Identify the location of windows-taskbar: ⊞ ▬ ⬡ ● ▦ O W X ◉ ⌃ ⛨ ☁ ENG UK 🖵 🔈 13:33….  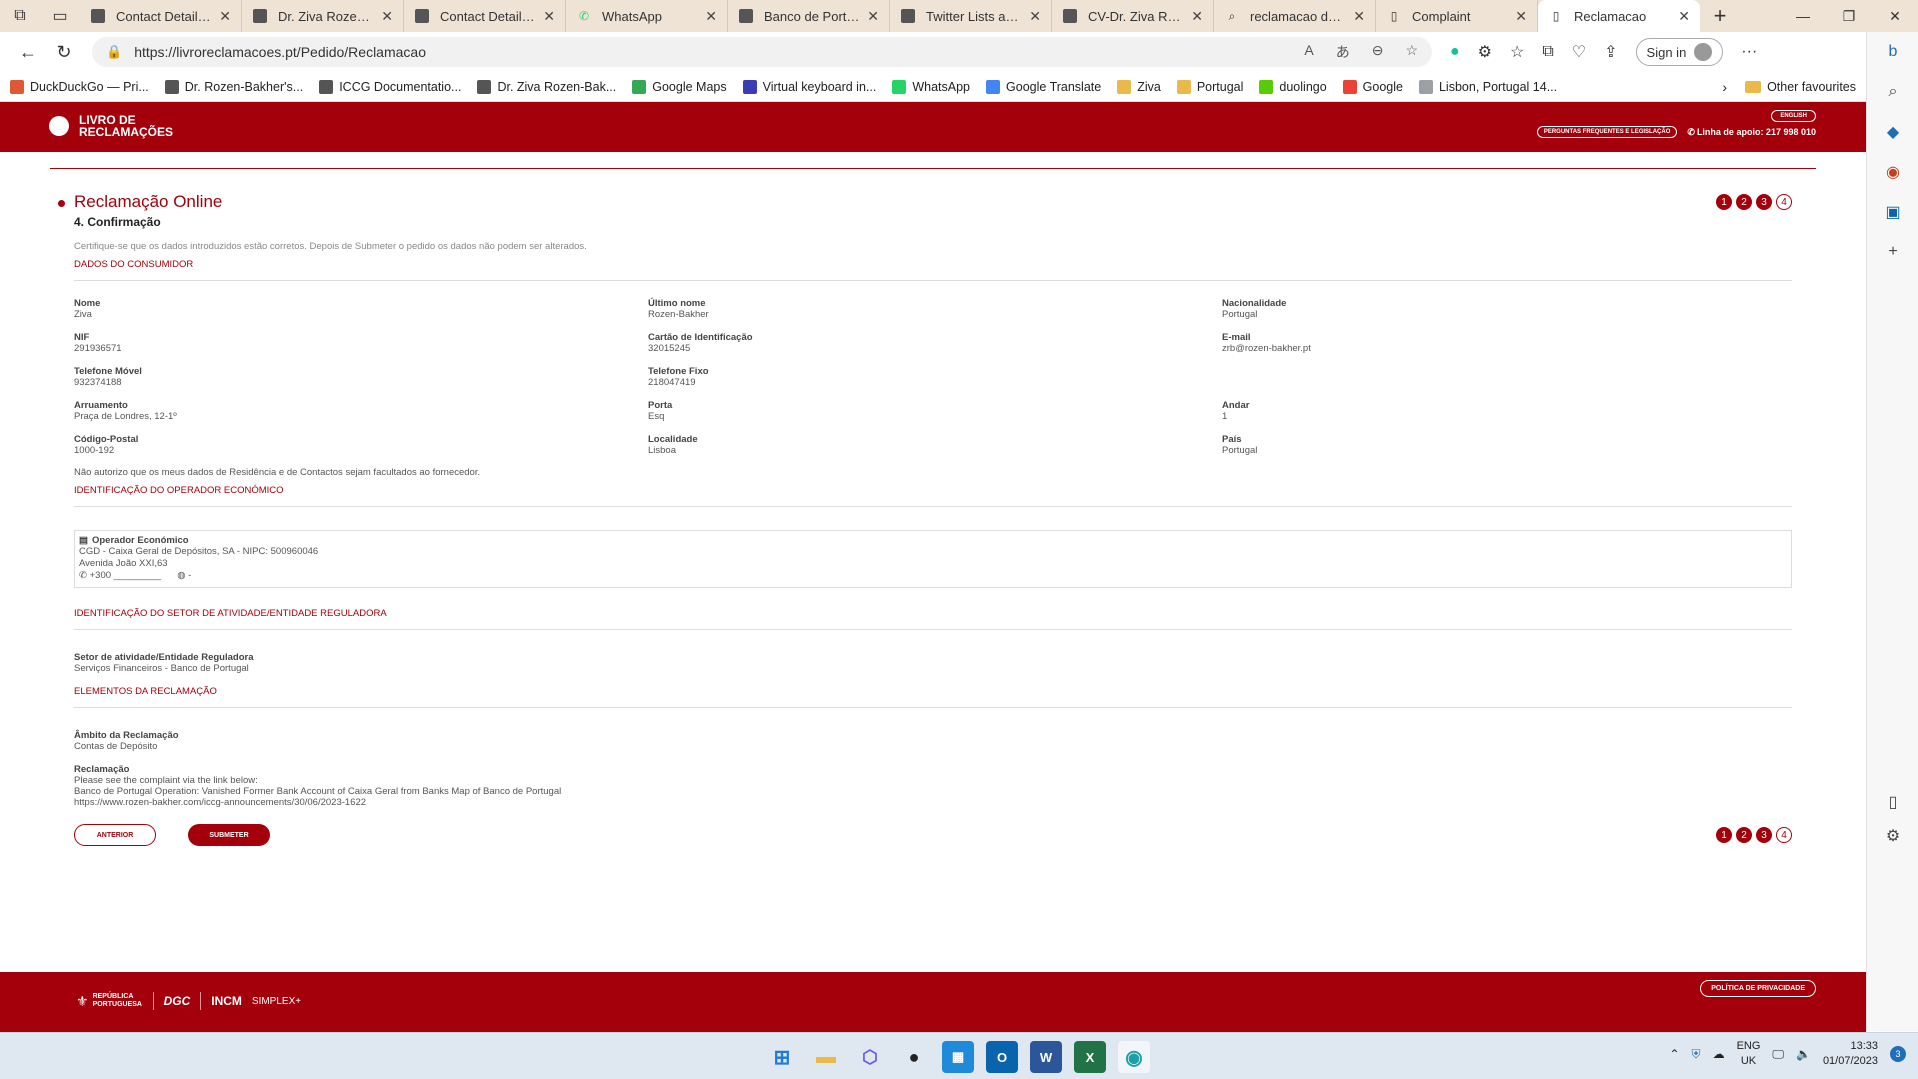
(959, 1055).